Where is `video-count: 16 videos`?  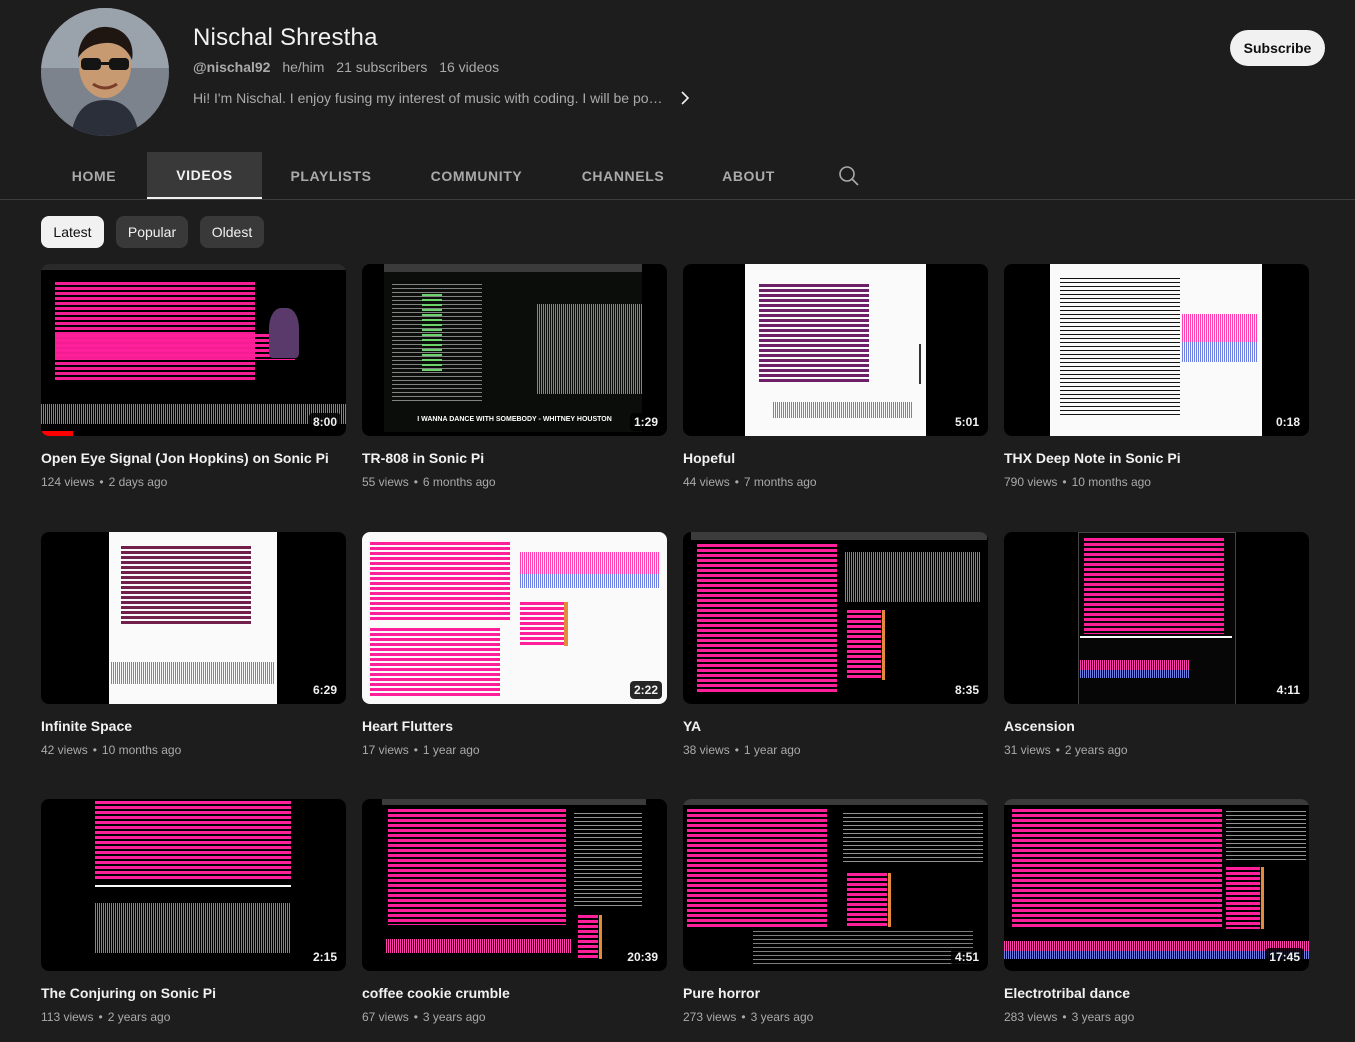
video-count: 16 videos is located at coordinates (469, 67).